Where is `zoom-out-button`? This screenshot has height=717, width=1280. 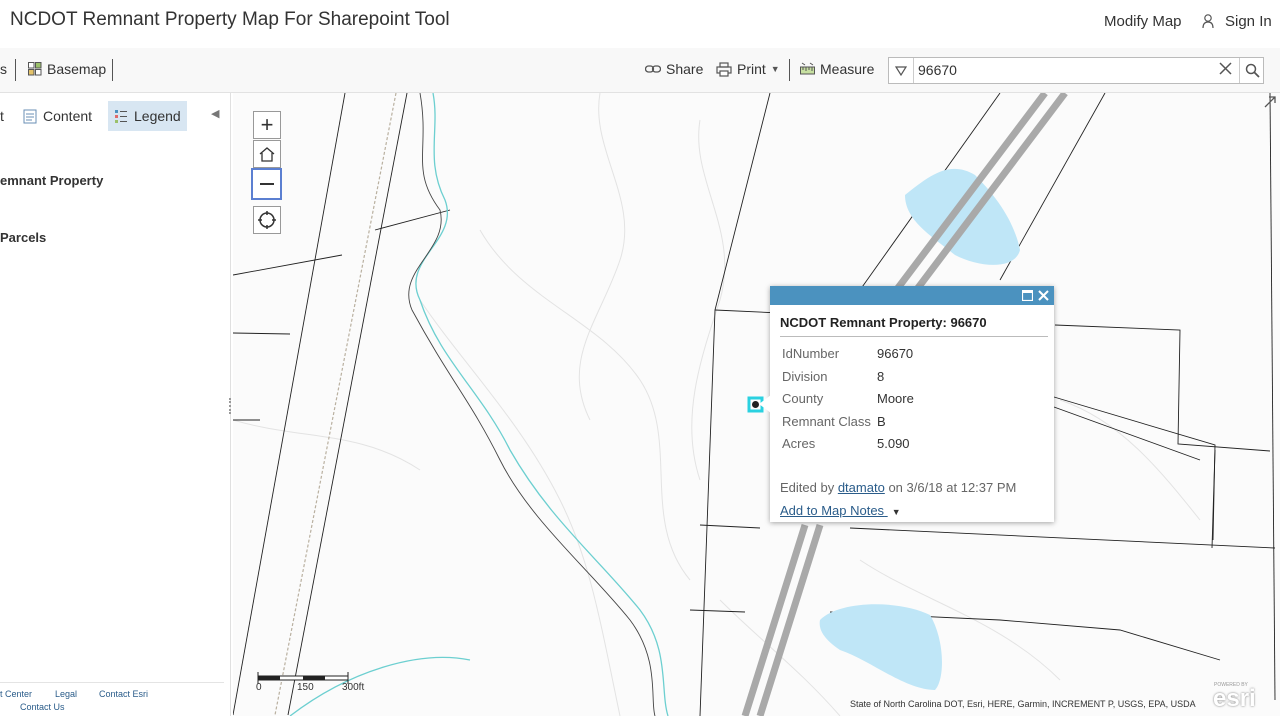 zoom-out-button is located at coordinates (266, 184).